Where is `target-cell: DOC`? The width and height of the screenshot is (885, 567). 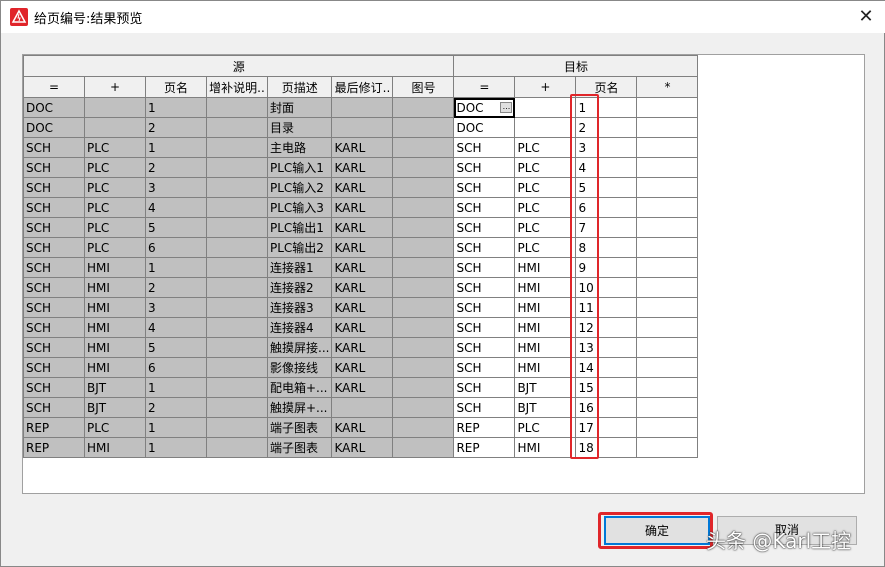 target-cell: DOC is located at coordinates (484, 127).